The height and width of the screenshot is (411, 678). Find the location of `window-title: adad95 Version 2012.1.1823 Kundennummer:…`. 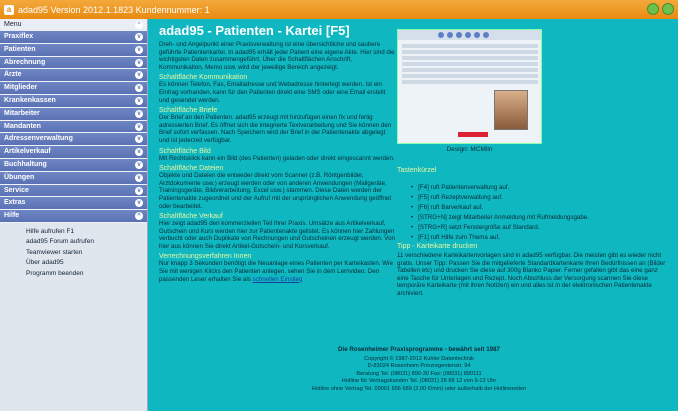

window-title: adad95 Version 2012.1.1823 Kundennummer:… is located at coordinates (114, 9).